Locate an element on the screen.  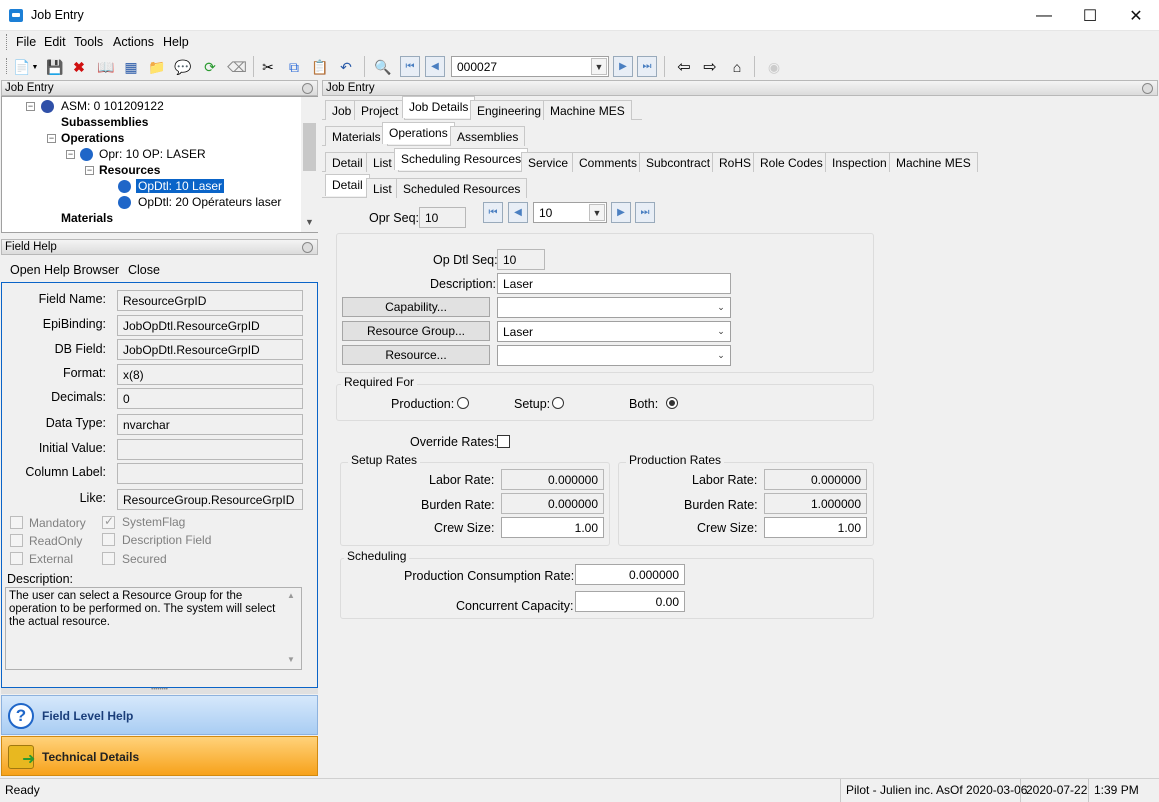
menu-tools: Tools is located at coordinates (88, 42).